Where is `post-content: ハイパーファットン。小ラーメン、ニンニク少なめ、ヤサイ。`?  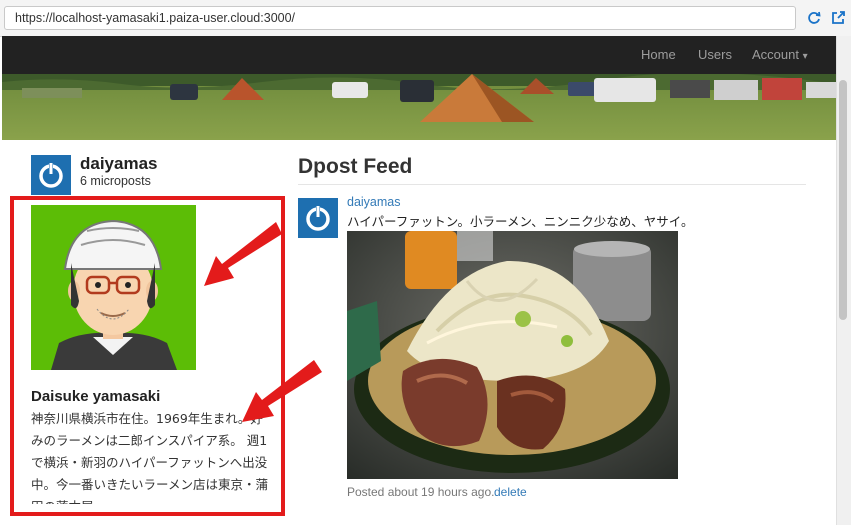
post-content: ハイパーファットン。小ラーメン、ニンニク少なめ、ヤサイ。 is located at coordinates (520, 221).